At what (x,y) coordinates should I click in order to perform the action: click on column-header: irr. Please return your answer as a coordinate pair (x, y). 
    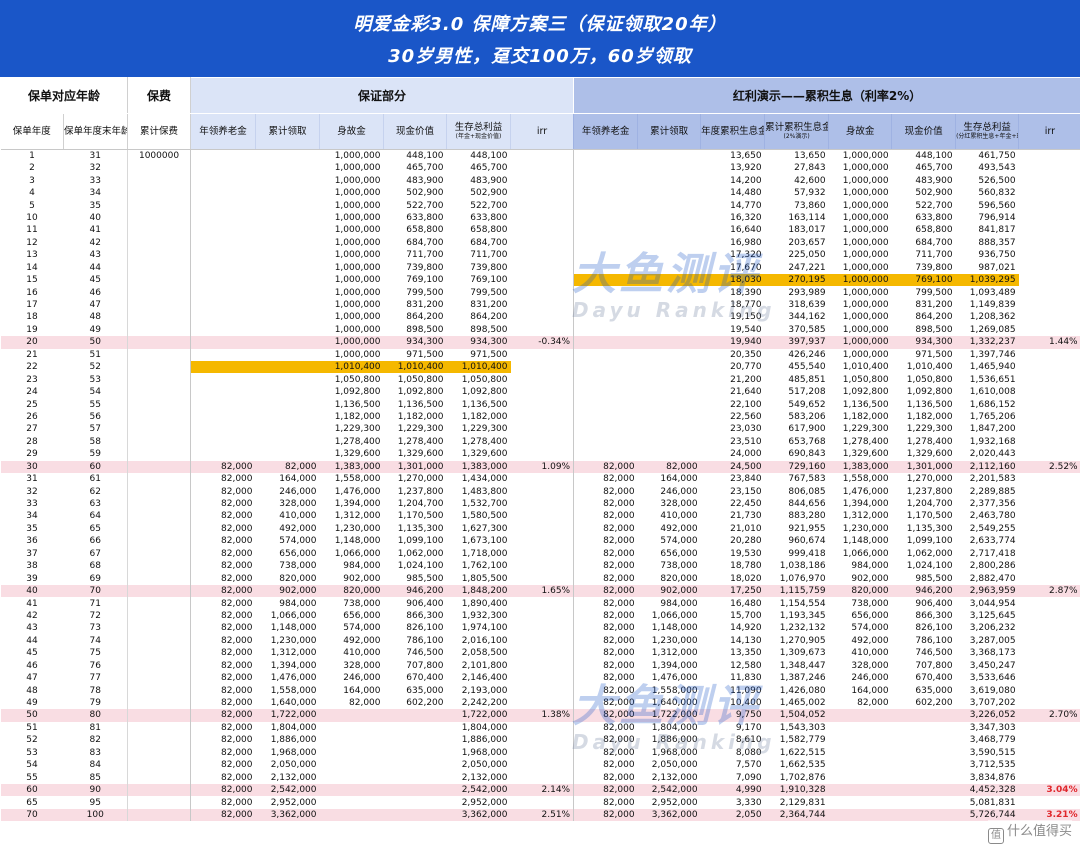
    Looking at the image, I should click on (1049, 131).